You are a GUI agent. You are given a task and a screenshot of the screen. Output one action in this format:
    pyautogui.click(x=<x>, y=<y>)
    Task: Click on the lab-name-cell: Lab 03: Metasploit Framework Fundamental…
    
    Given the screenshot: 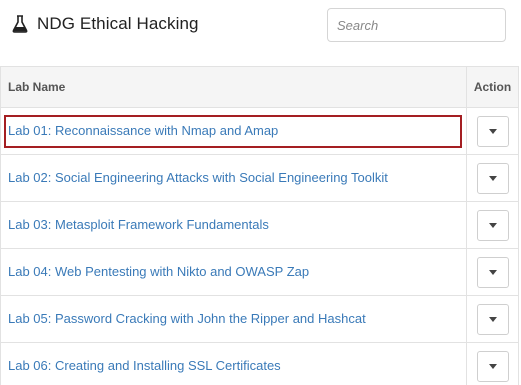 What is the action you would take?
    pyautogui.click(x=233, y=225)
    